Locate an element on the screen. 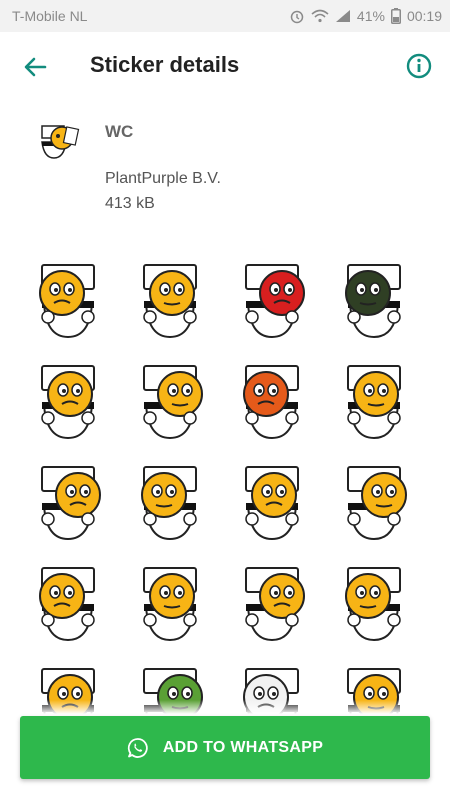 This screenshot has height=800, width=450. sticker-angry-face-toilet is located at coordinates (73, 300).